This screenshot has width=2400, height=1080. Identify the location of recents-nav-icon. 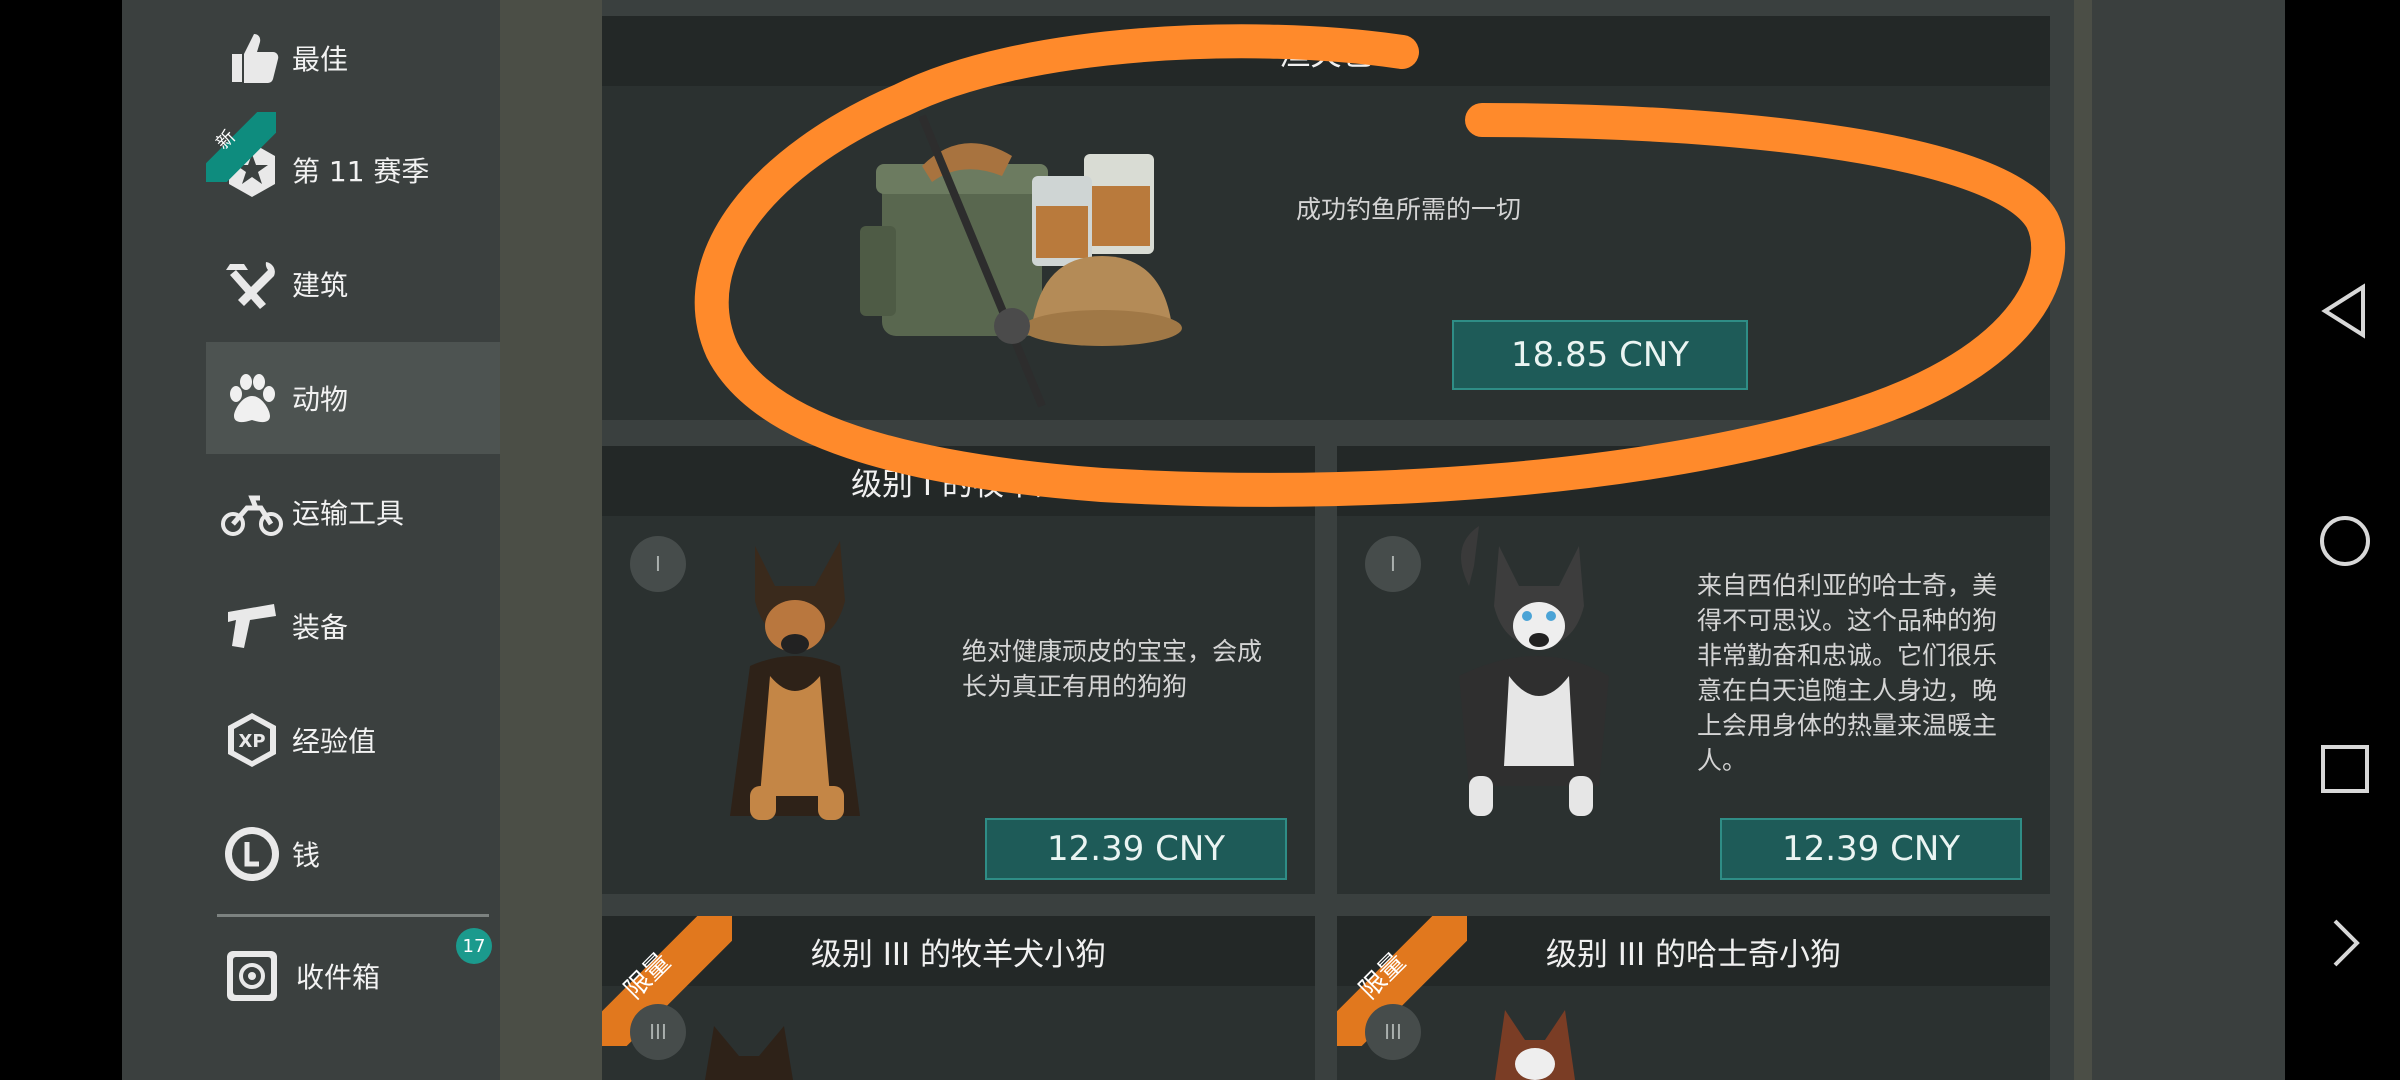
(2345, 769).